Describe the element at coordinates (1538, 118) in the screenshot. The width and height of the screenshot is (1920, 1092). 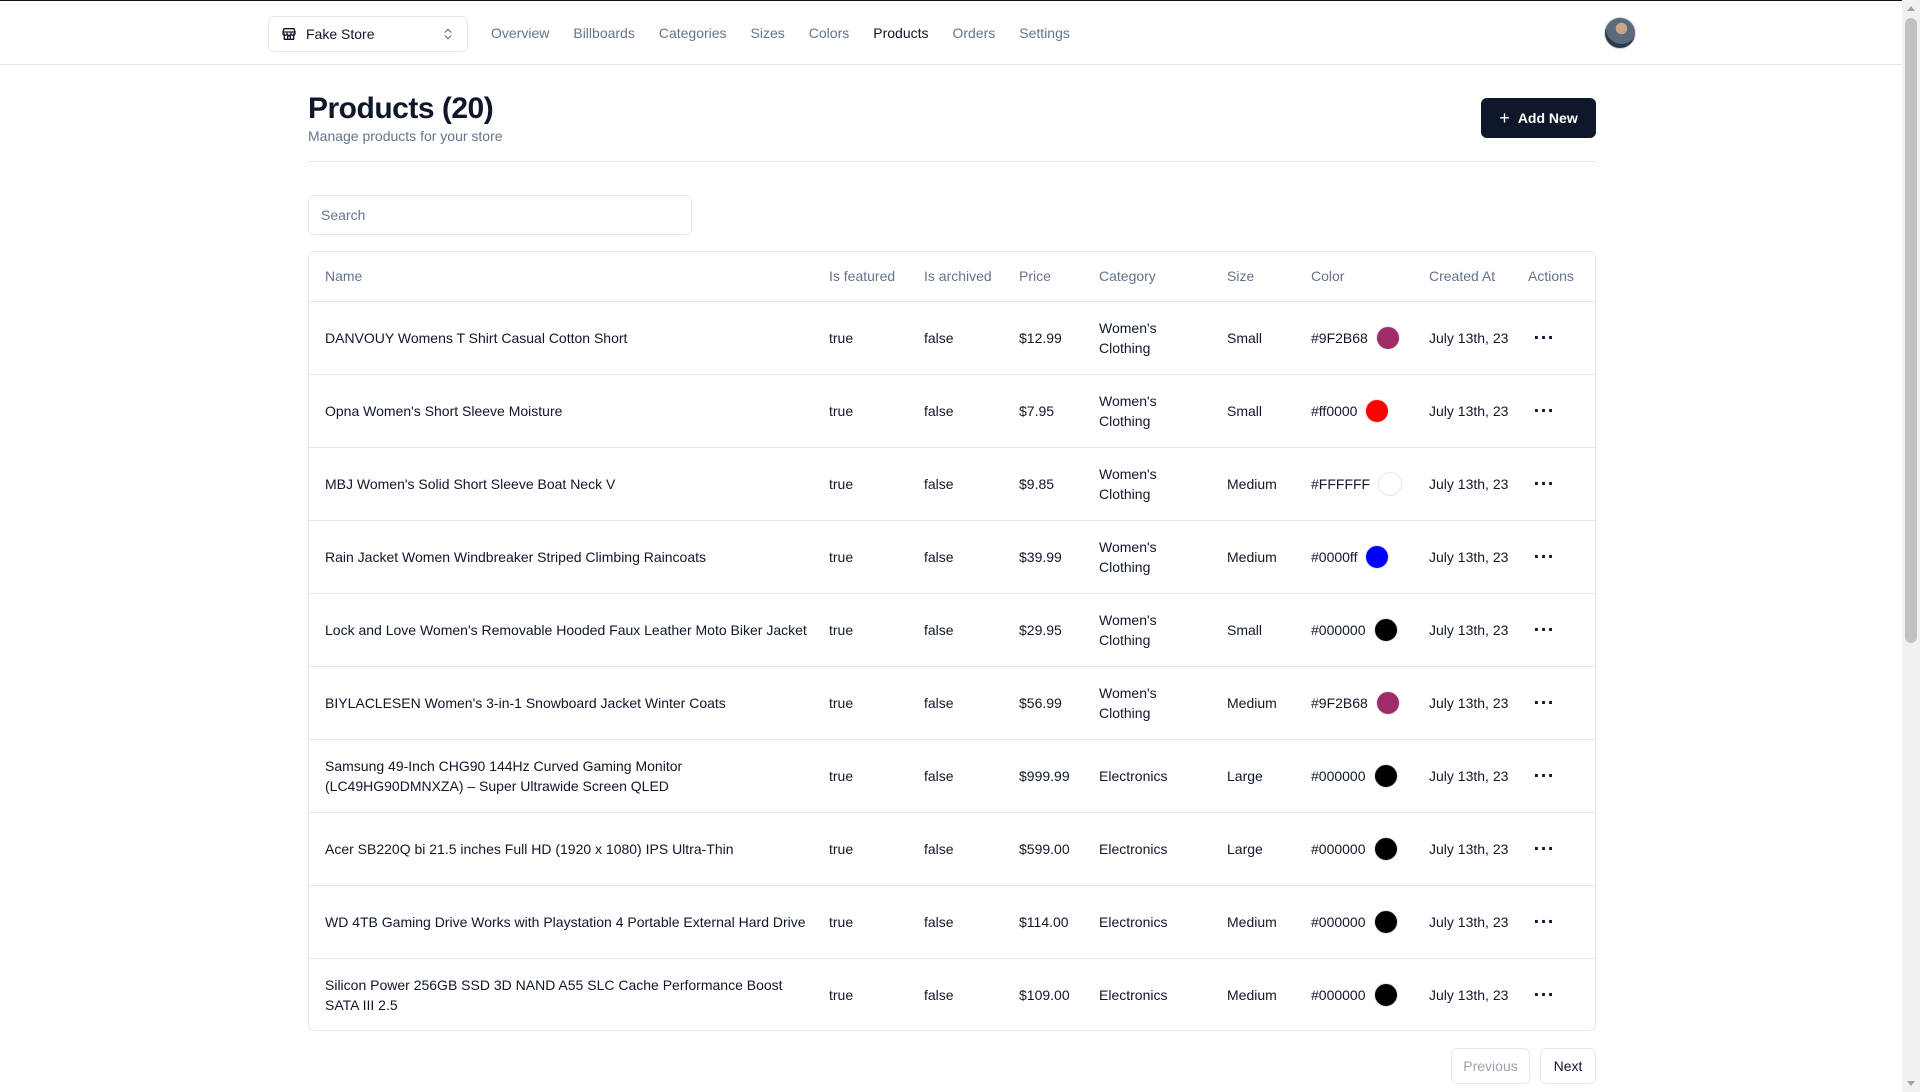
I see `add-new-button: + Add New` at that location.